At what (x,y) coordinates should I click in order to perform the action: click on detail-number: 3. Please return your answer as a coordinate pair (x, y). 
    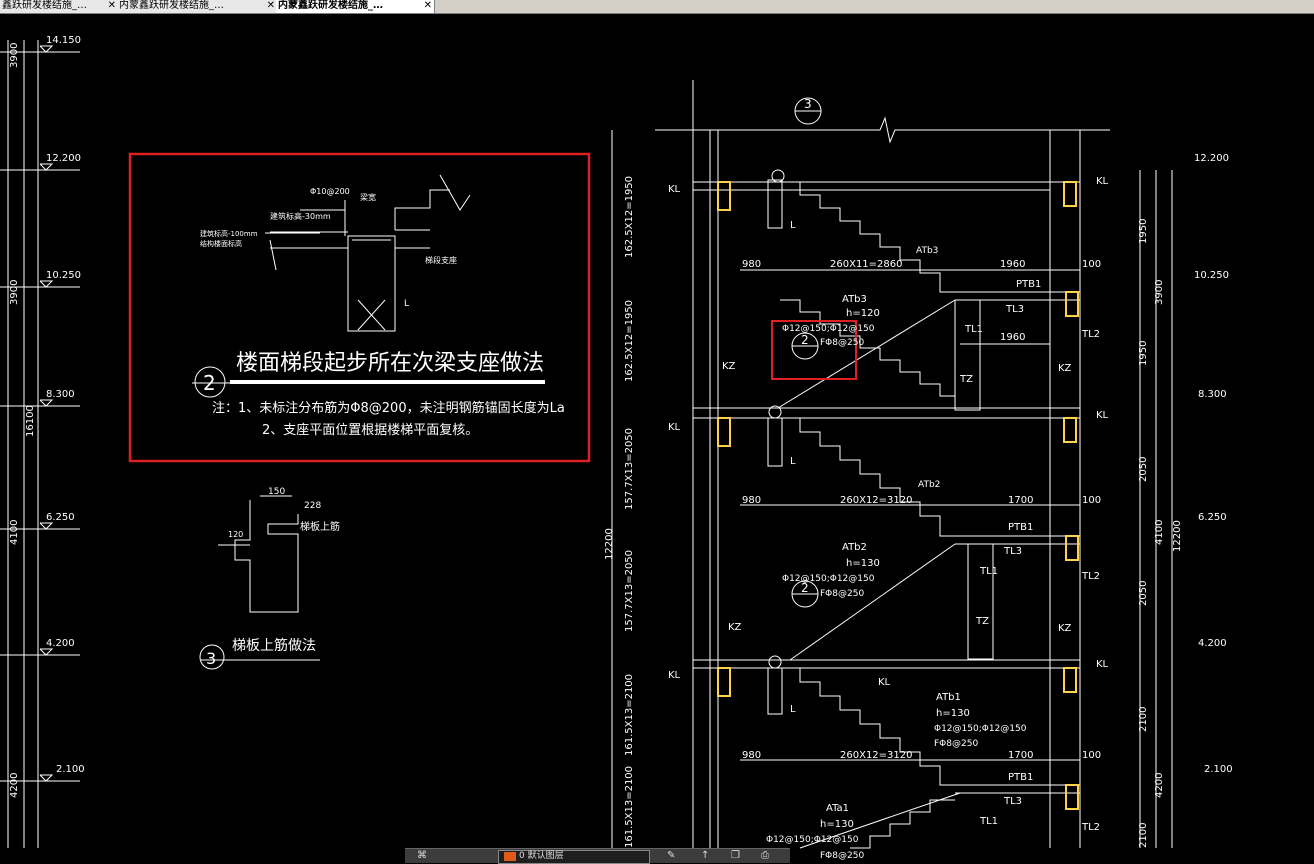
    Looking at the image, I should click on (211, 658).